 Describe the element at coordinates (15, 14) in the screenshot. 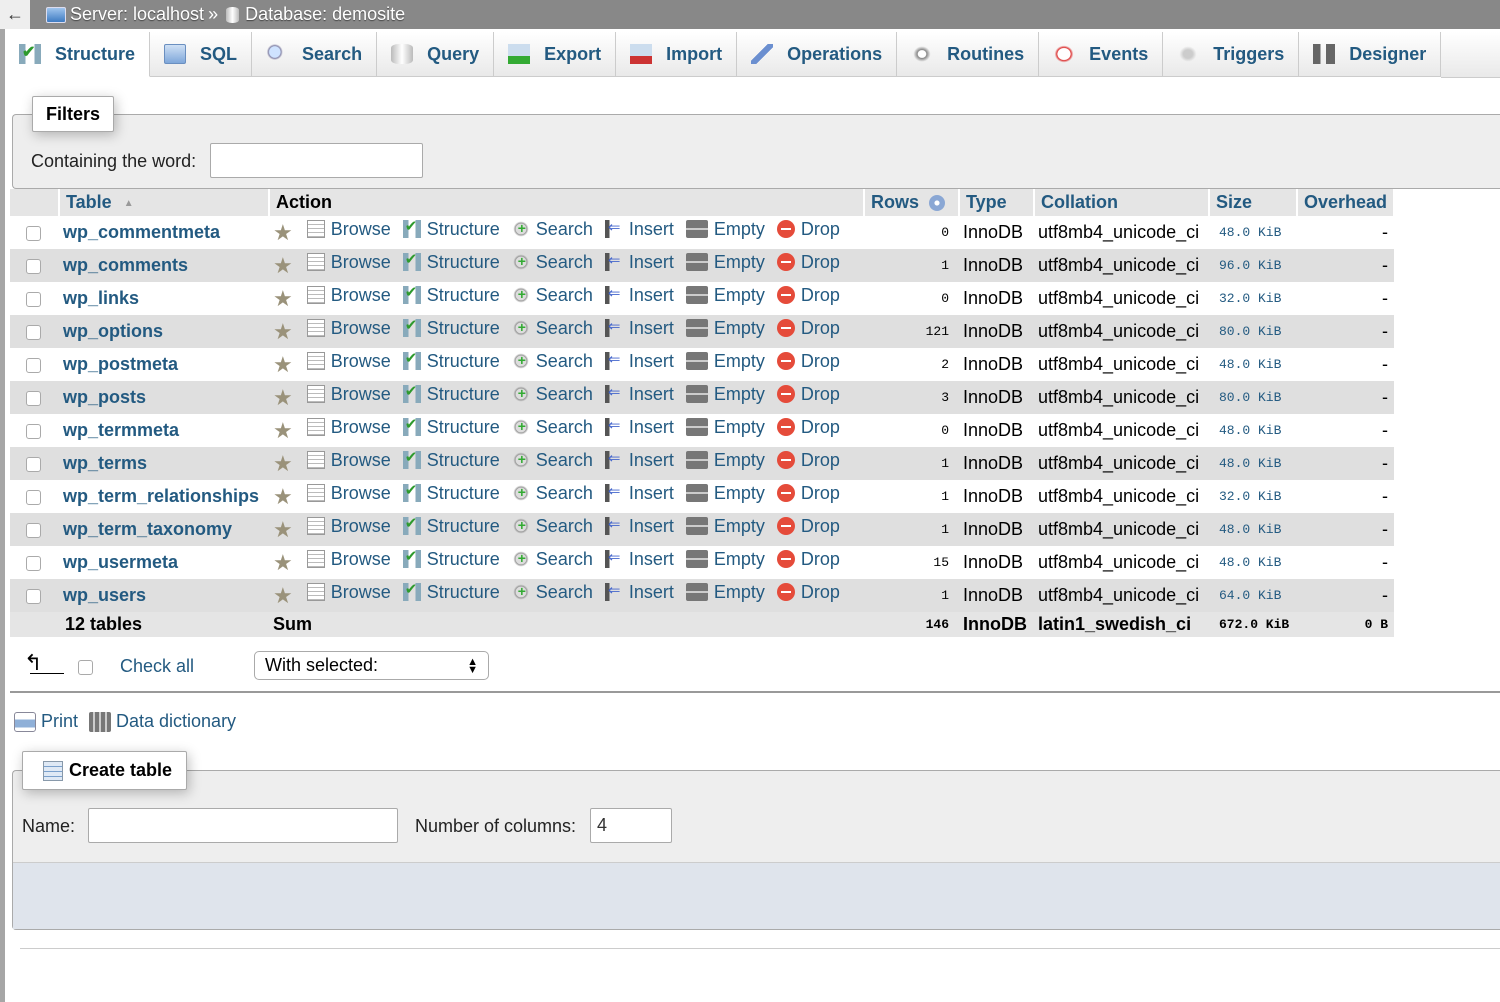

I see `back-arrow-button: ←` at that location.